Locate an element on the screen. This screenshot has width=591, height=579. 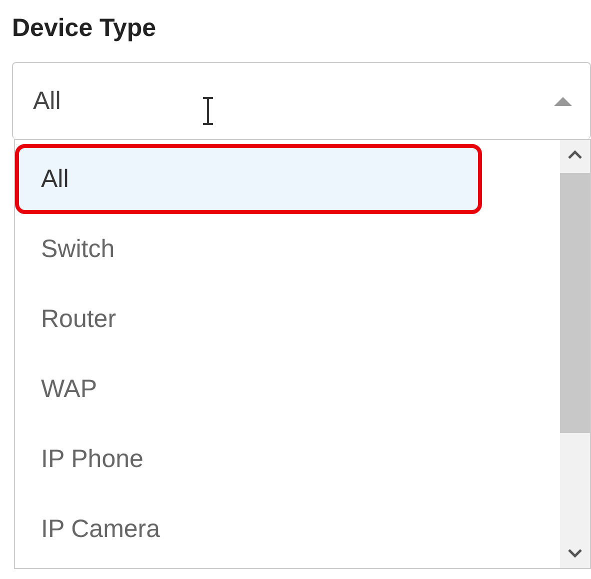
text-cursor-icon is located at coordinates (208, 111).